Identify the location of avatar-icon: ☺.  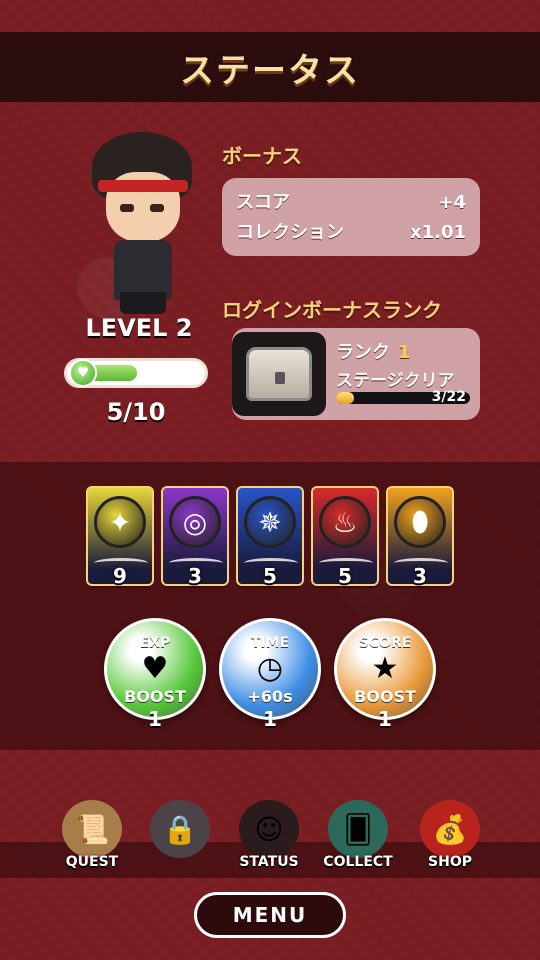
(269, 829).